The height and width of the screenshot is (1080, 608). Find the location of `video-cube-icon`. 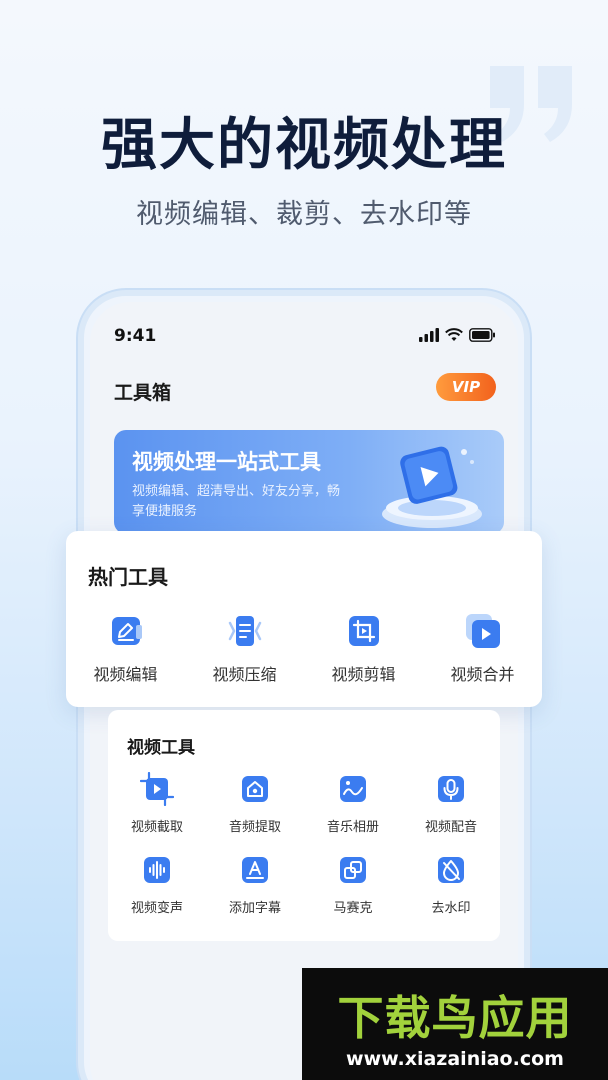

video-cube-icon is located at coordinates (432, 487).